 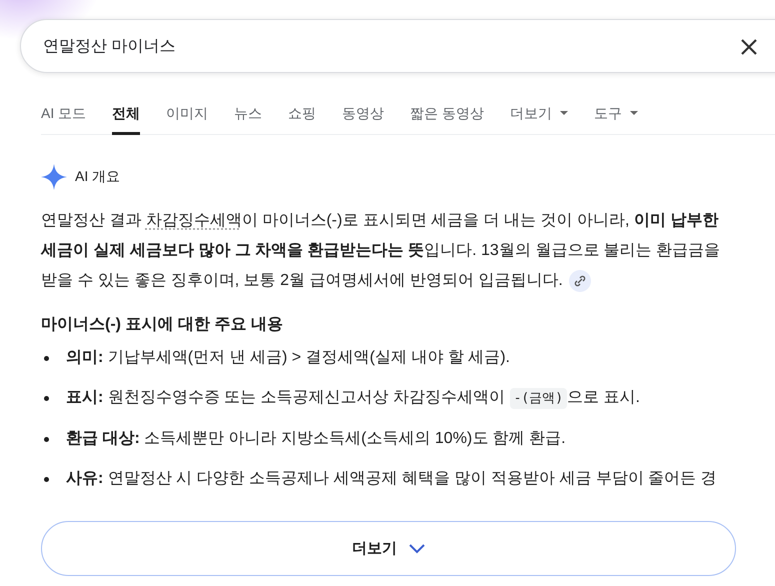 I want to click on sparkle-icon, so click(x=54, y=177).